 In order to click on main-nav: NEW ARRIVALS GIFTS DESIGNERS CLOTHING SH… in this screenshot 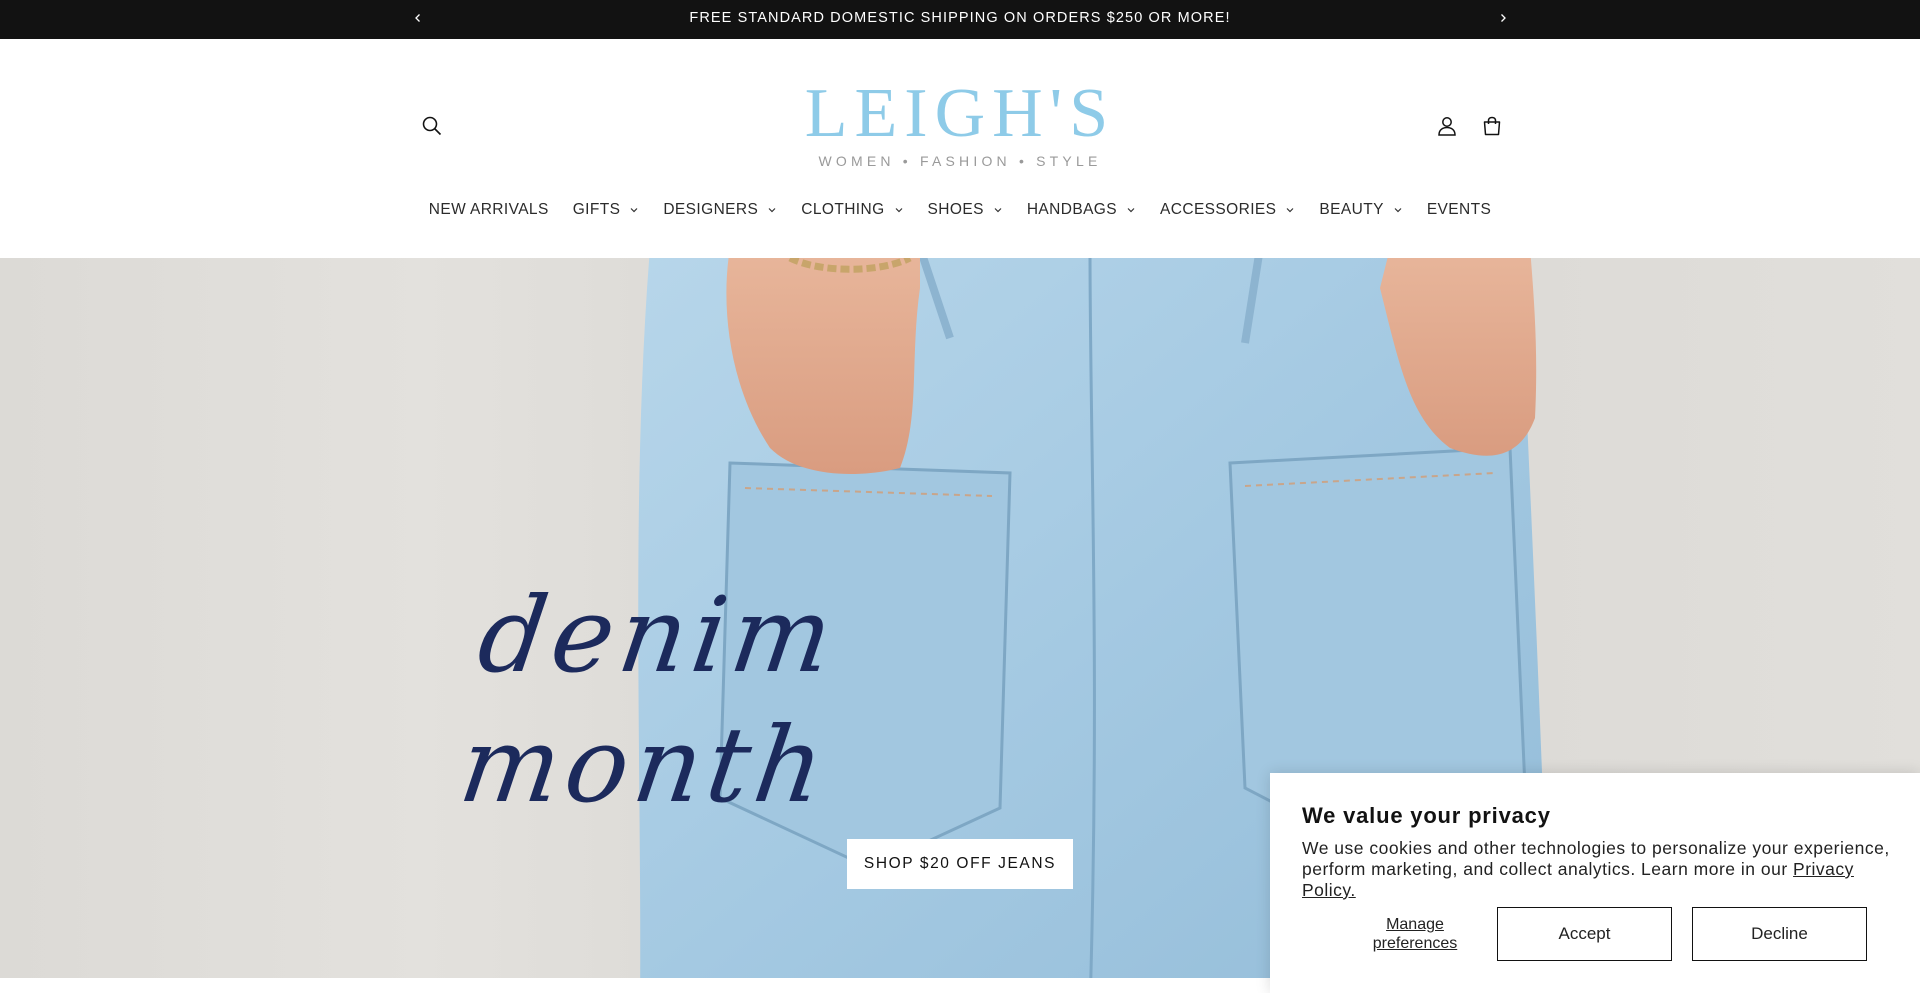, I will do `click(960, 210)`.